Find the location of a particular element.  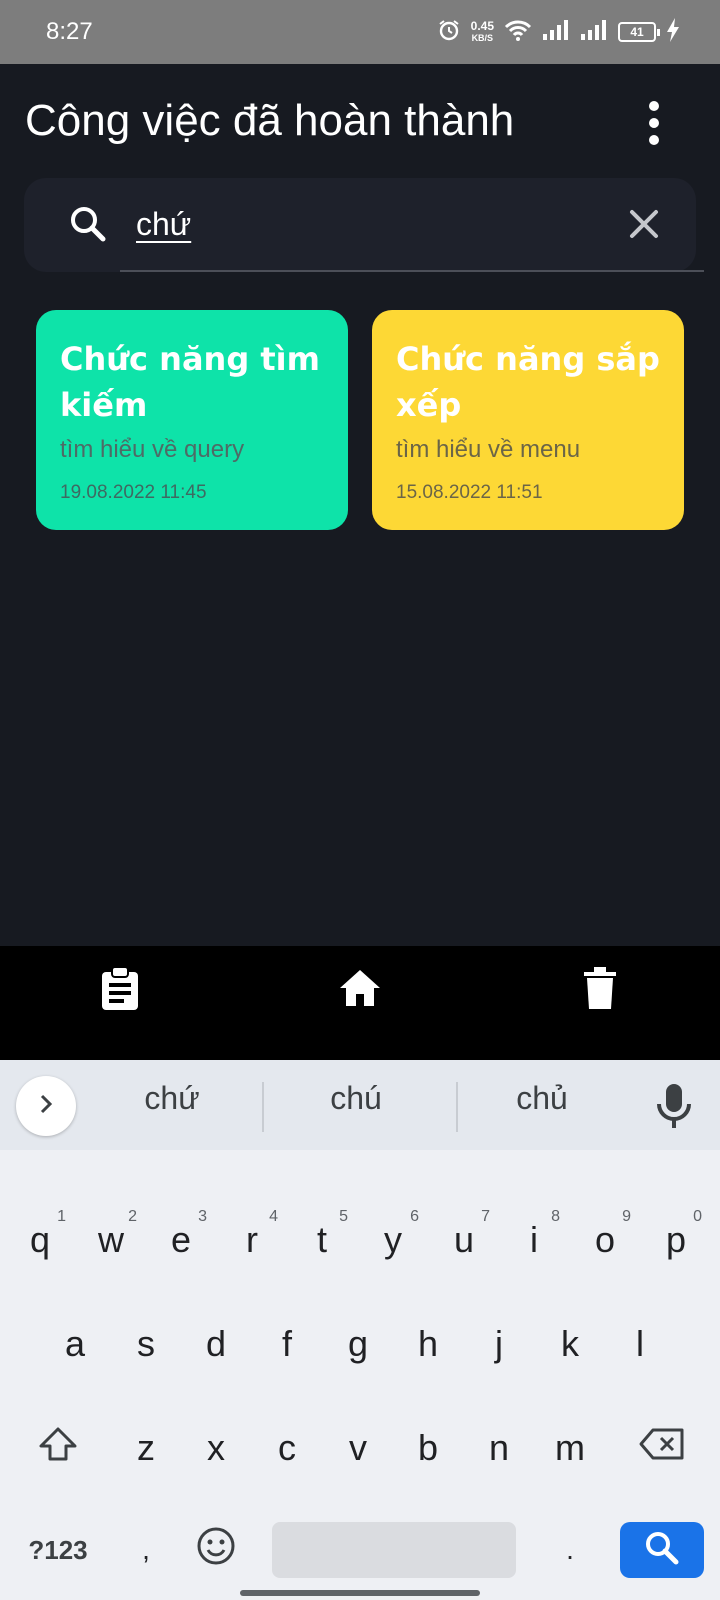

key-t: t5 is located at coordinates (322, 1240).